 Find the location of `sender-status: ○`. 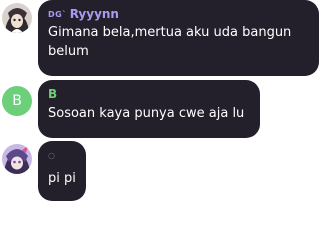

sender-status: ○ is located at coordinates (67, 155).